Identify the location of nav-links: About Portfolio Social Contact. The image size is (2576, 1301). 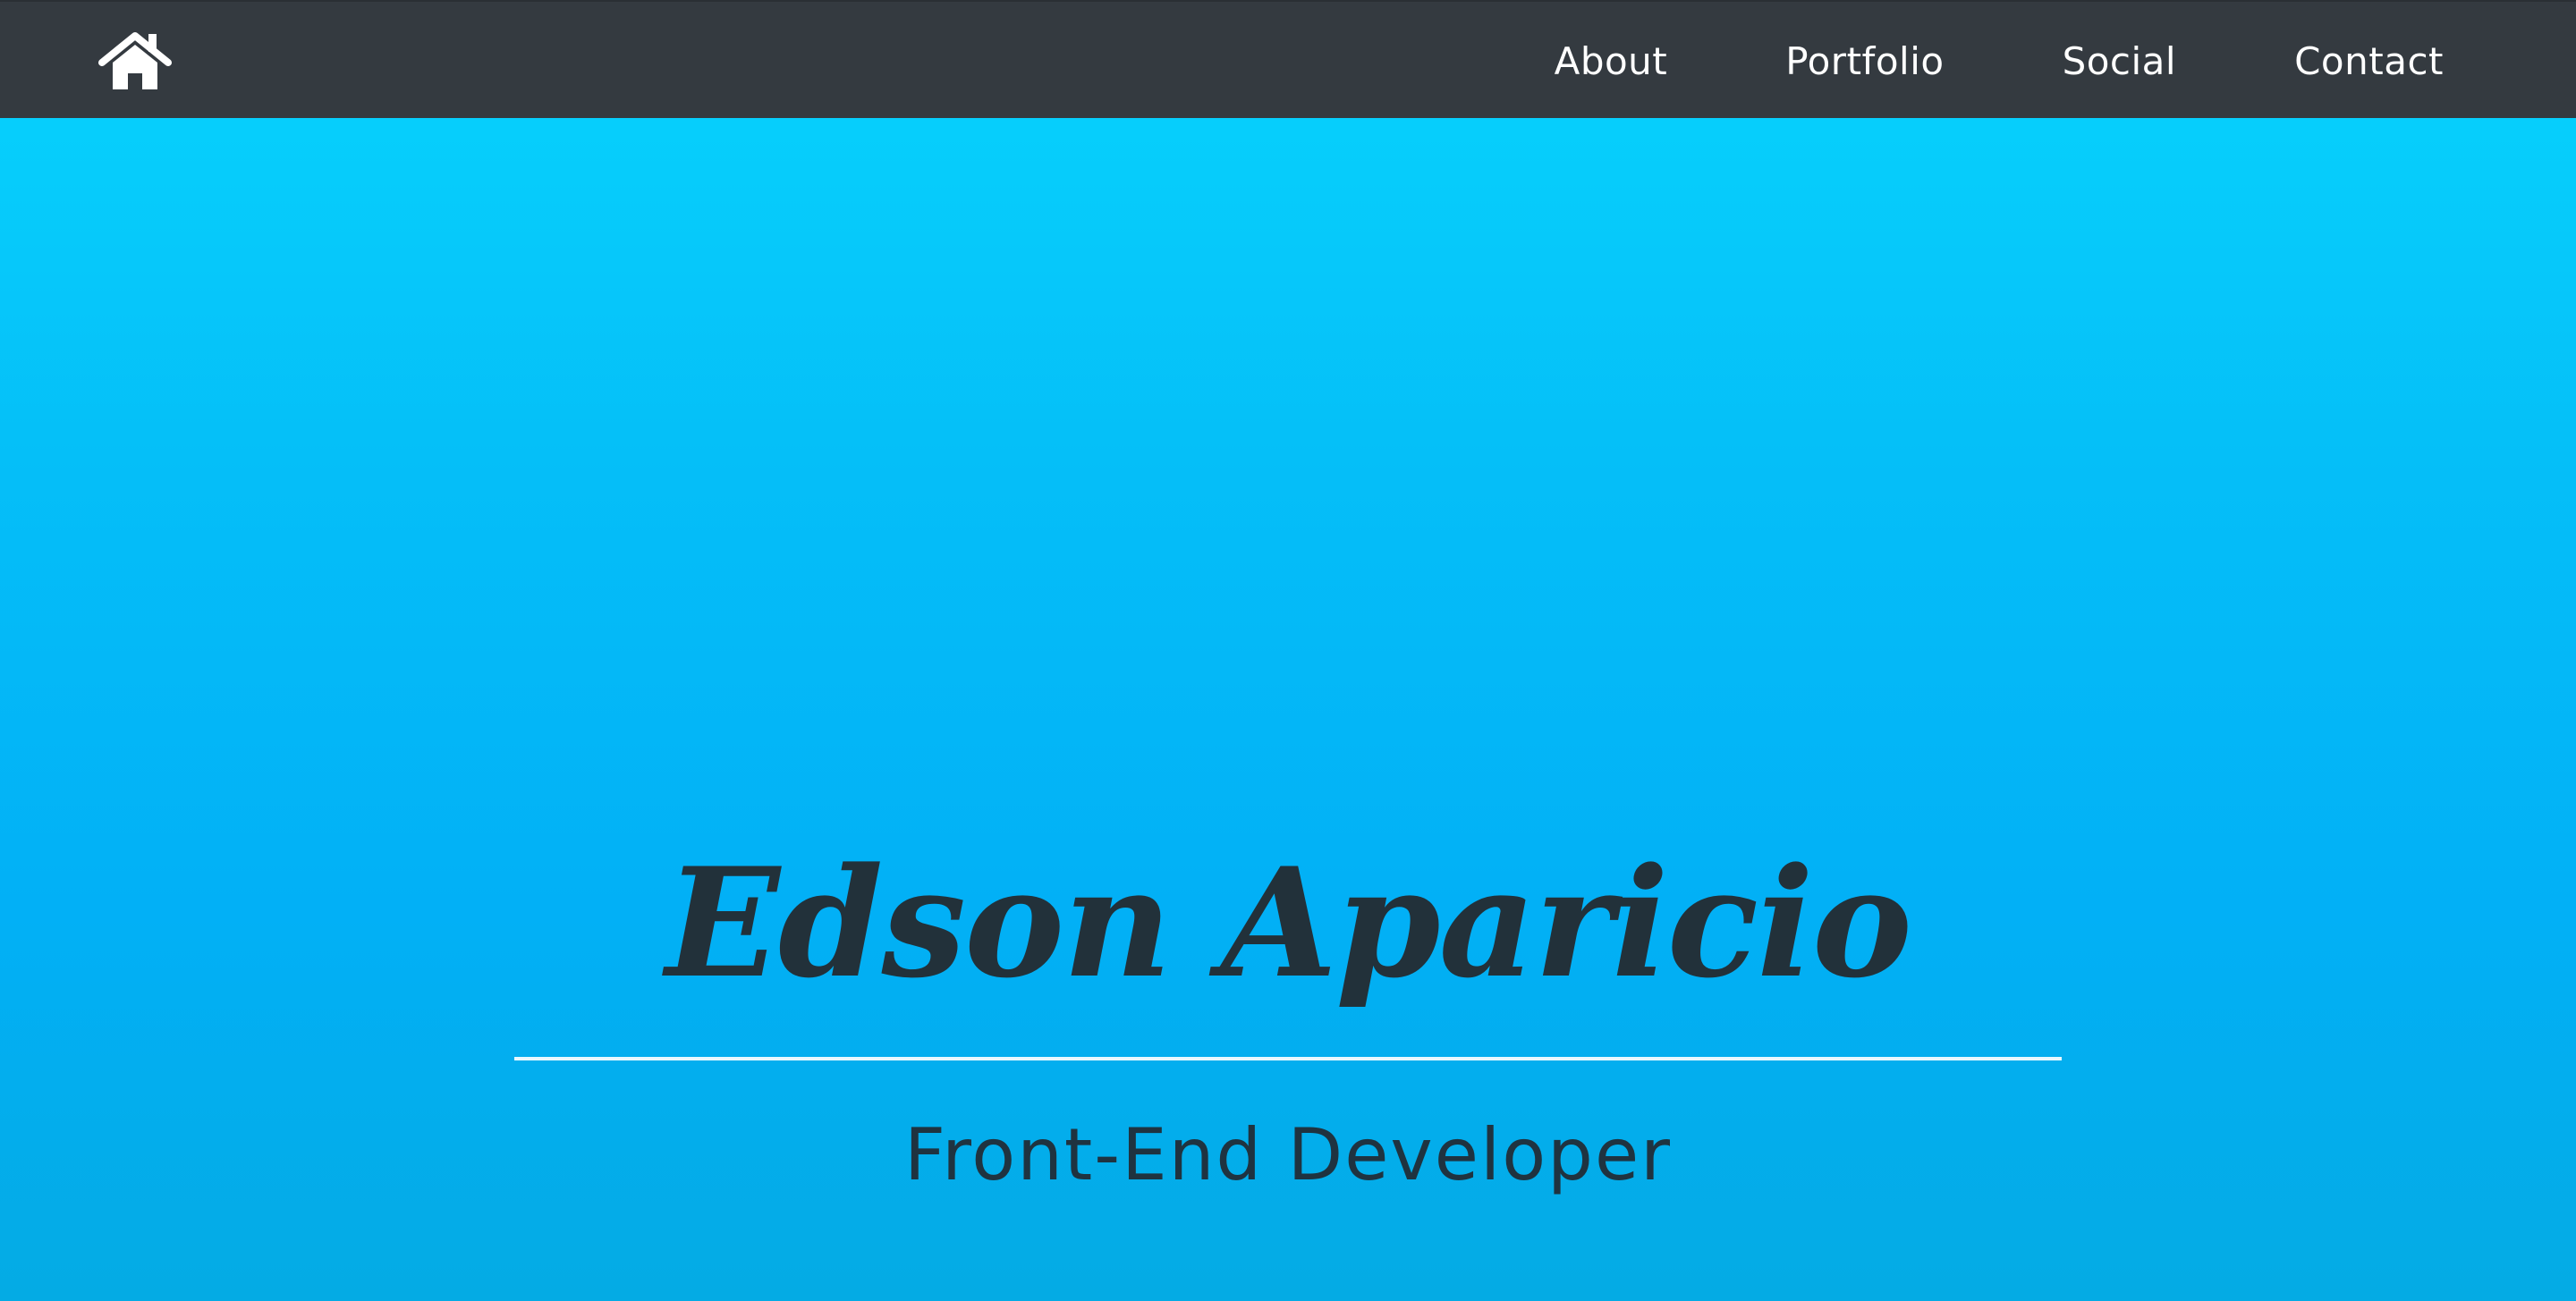
(1999, 61).